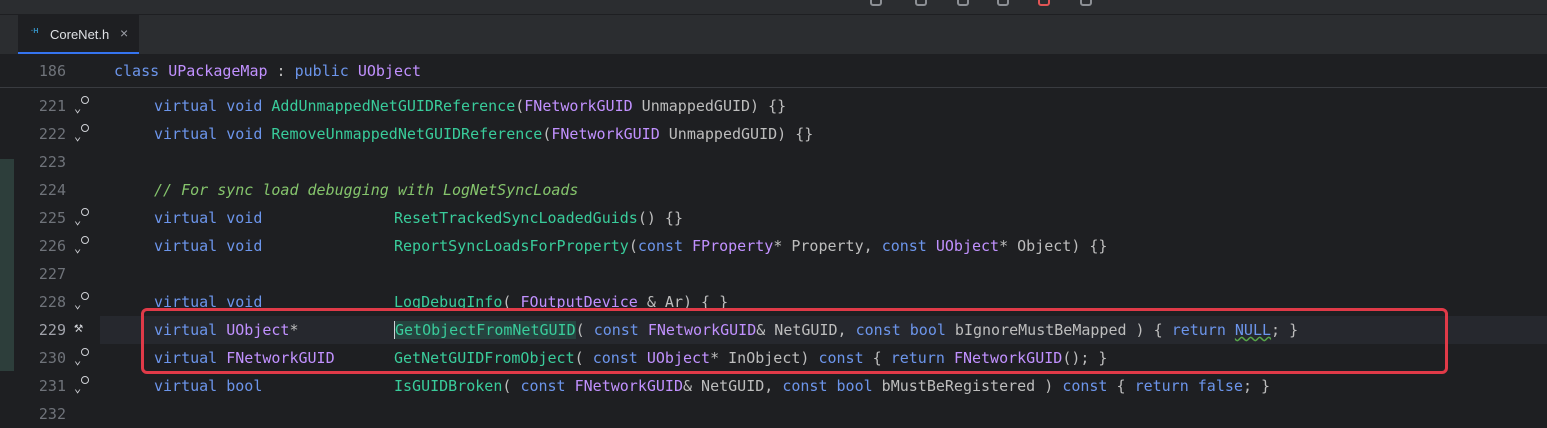 Image resolution: width=1547 pixels, height=428 pixels. I want to click on code-text: virtual bool, so click(208, 386).